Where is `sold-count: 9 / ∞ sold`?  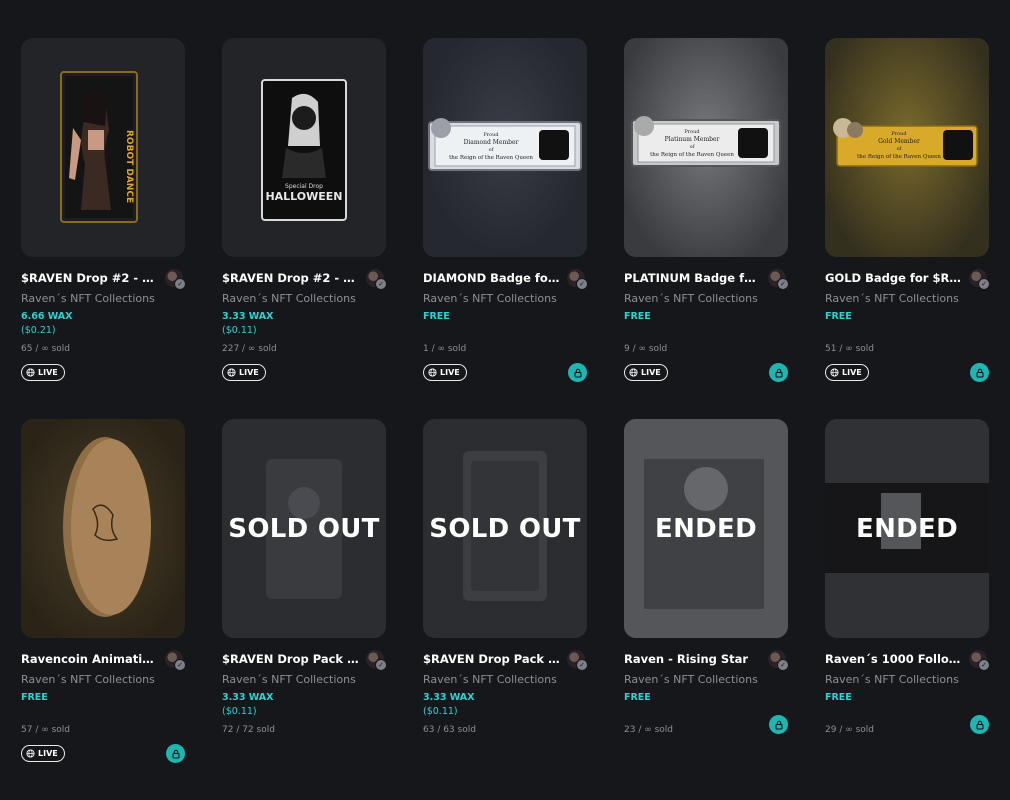
sold-count: 9 / ∞ sold is located at coordinates (646, 349).